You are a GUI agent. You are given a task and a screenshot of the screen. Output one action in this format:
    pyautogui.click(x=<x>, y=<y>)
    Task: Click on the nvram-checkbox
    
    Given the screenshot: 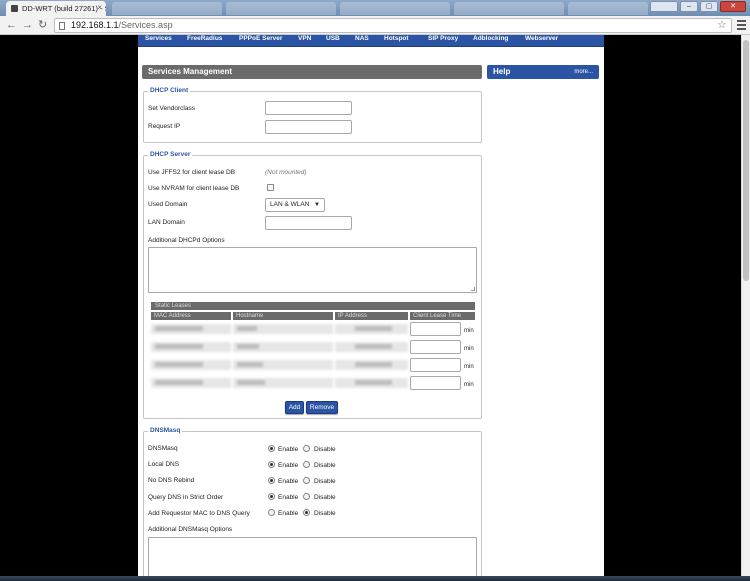 What is the action you would take?
    pyautogui.click(x=270, y=187)
    